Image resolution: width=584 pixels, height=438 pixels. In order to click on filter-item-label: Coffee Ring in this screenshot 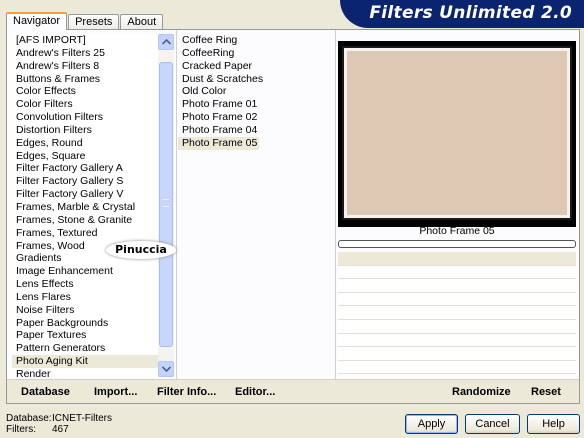, I will do `click(210, 40)`.